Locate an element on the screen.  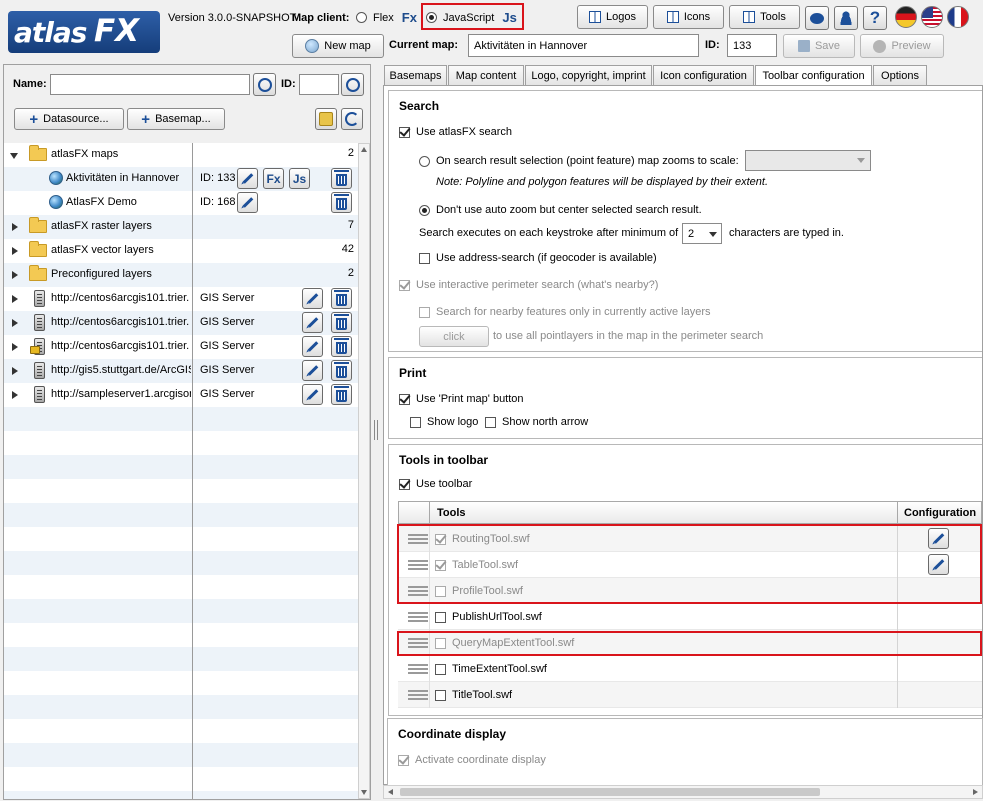
tools-button: Tools is located at coordinates (764, 17).